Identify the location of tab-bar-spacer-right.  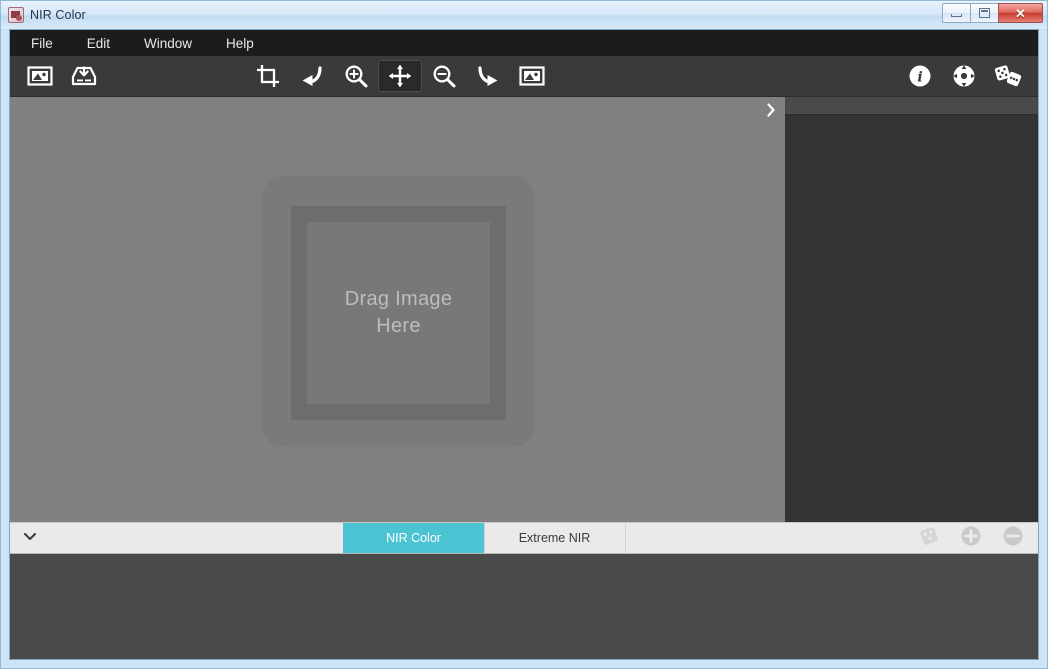
(771, 538).